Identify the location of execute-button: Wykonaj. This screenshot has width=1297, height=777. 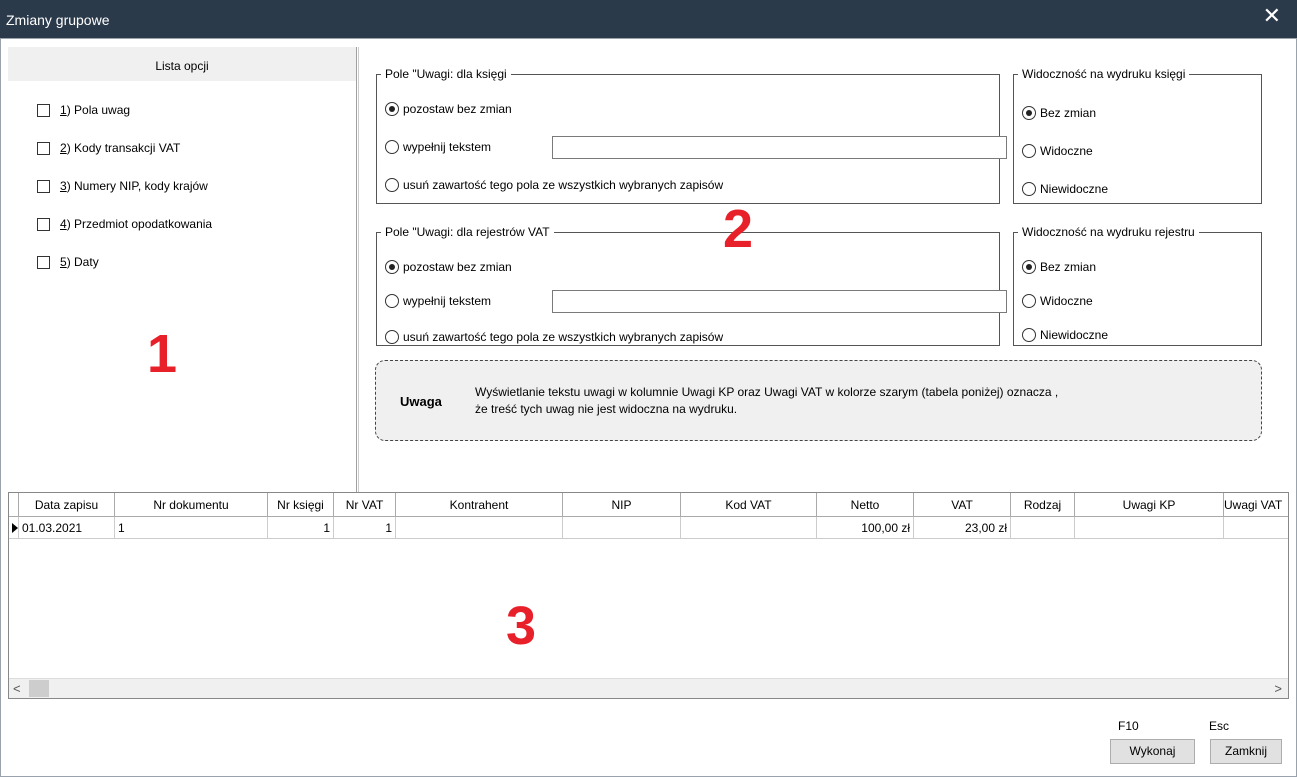
(1152, 751).